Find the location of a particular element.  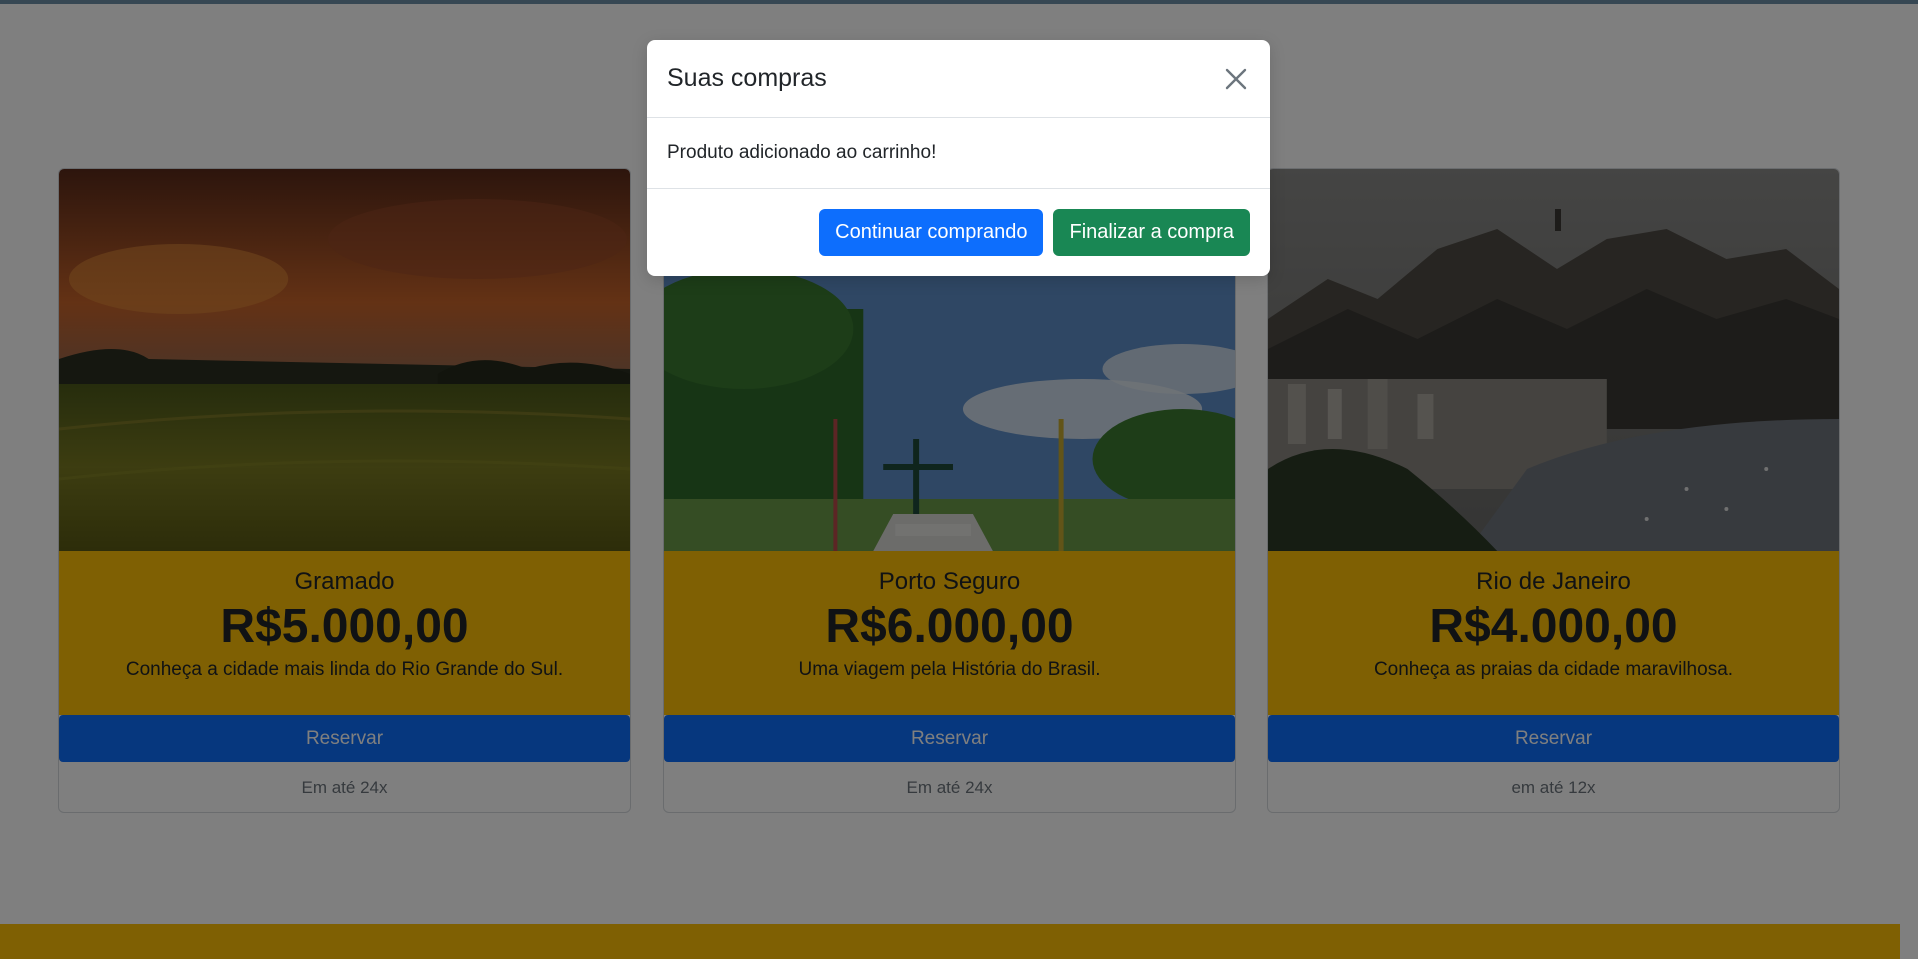

modal-title: Suas compras is located at coordinates (747, 78).